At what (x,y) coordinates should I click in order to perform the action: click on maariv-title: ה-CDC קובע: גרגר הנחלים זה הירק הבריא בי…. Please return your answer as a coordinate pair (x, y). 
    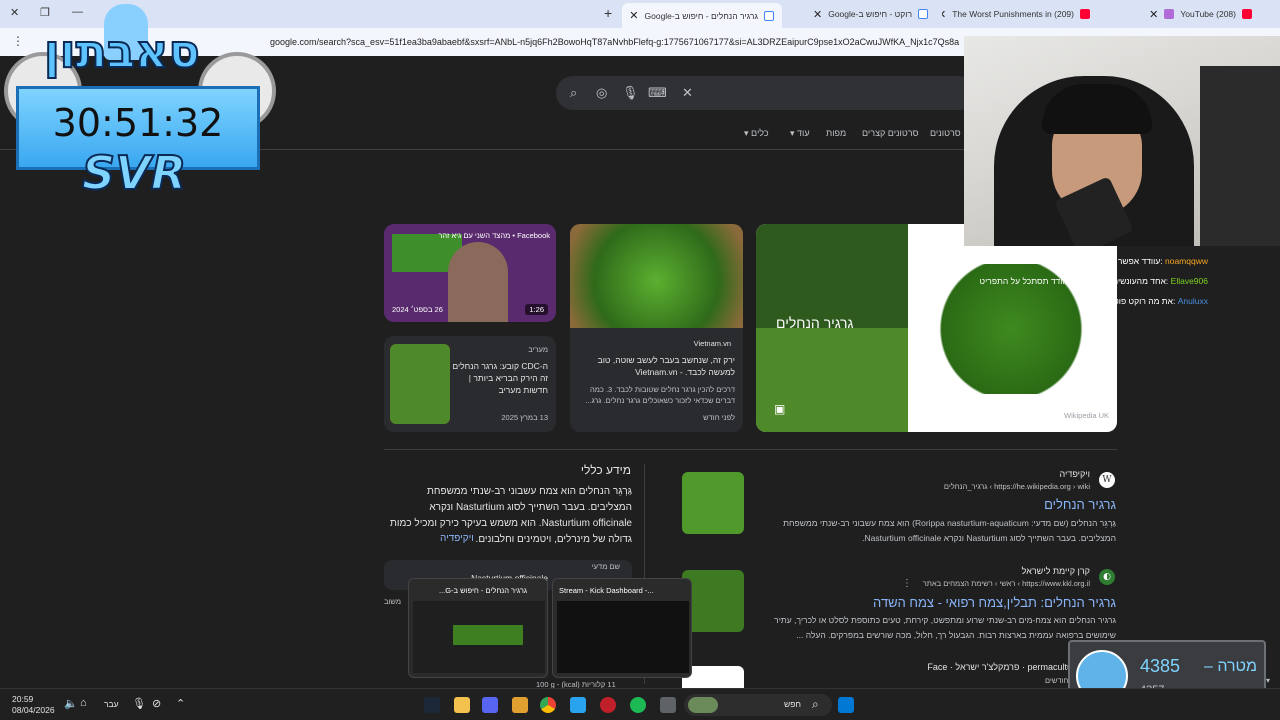
    Looking at the image, I should click on (500, 378).